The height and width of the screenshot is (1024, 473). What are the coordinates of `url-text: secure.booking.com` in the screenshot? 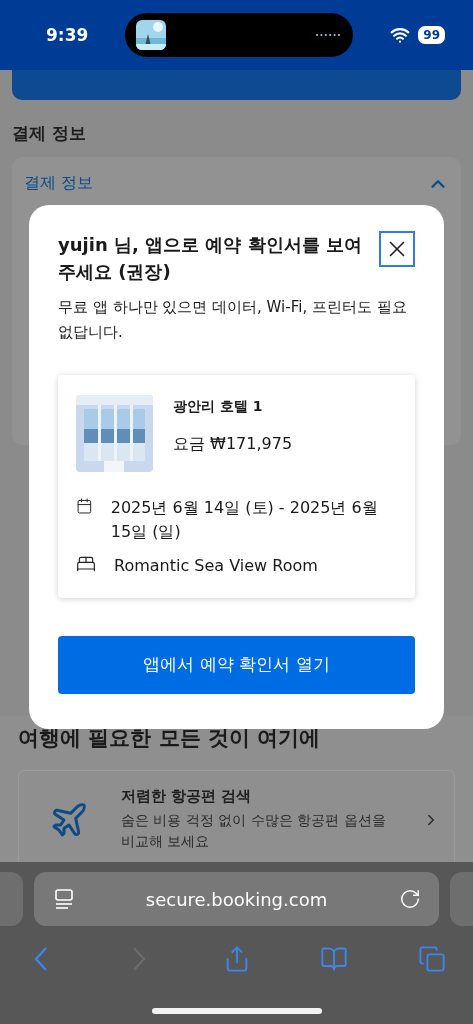 It's located at (236, 899).